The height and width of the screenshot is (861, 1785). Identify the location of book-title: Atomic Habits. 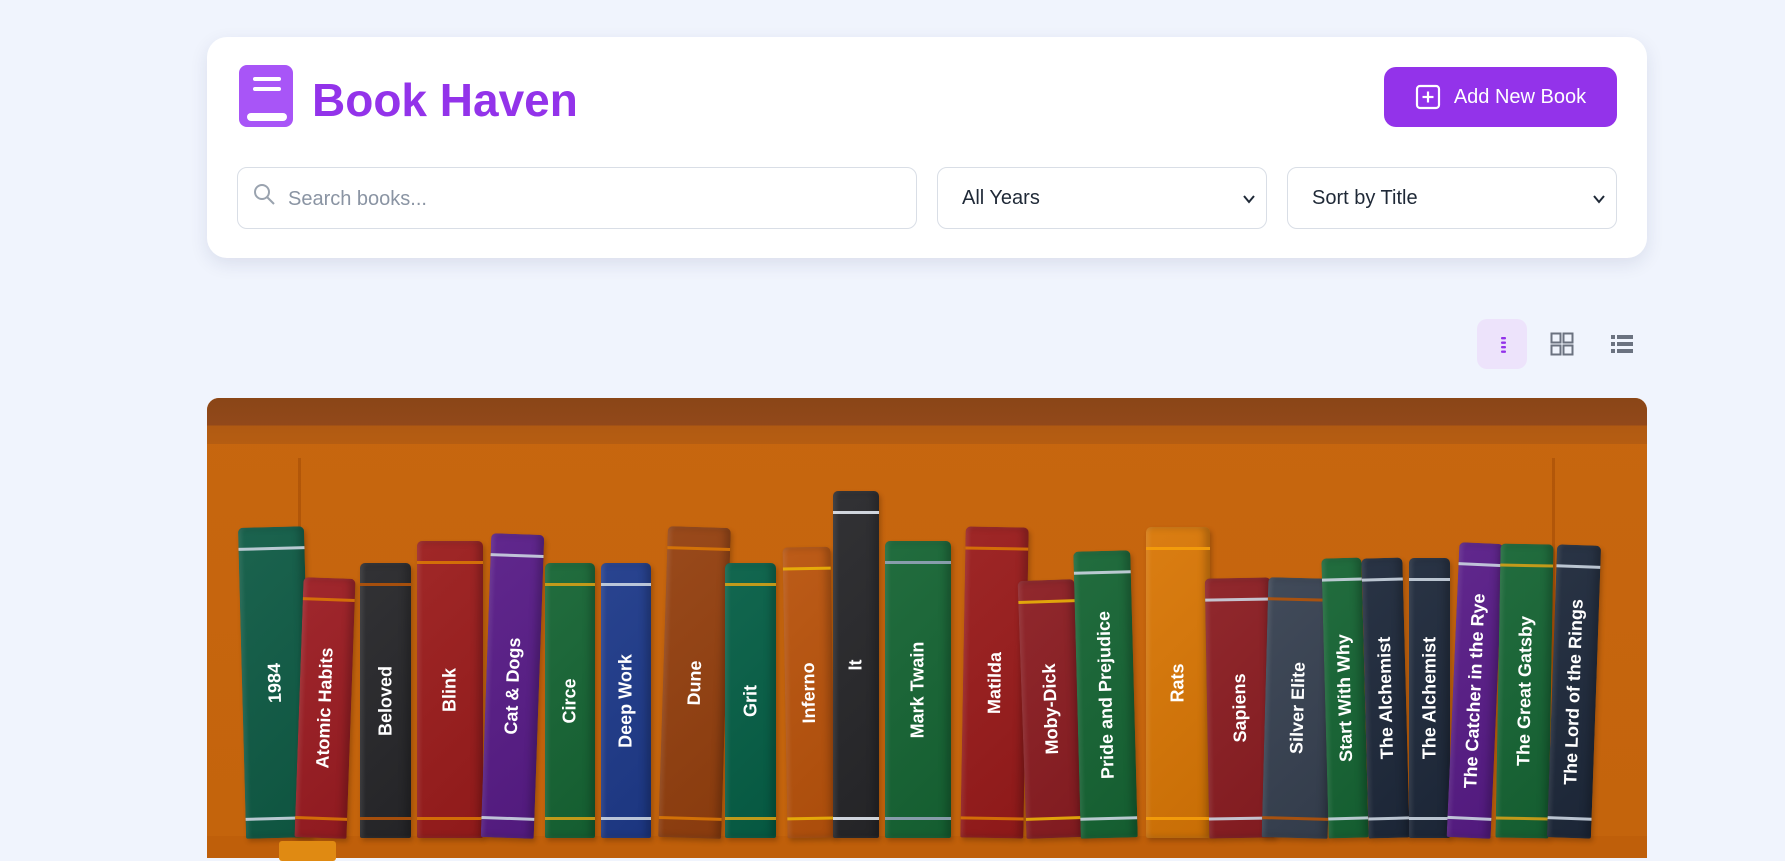
(324, 708).